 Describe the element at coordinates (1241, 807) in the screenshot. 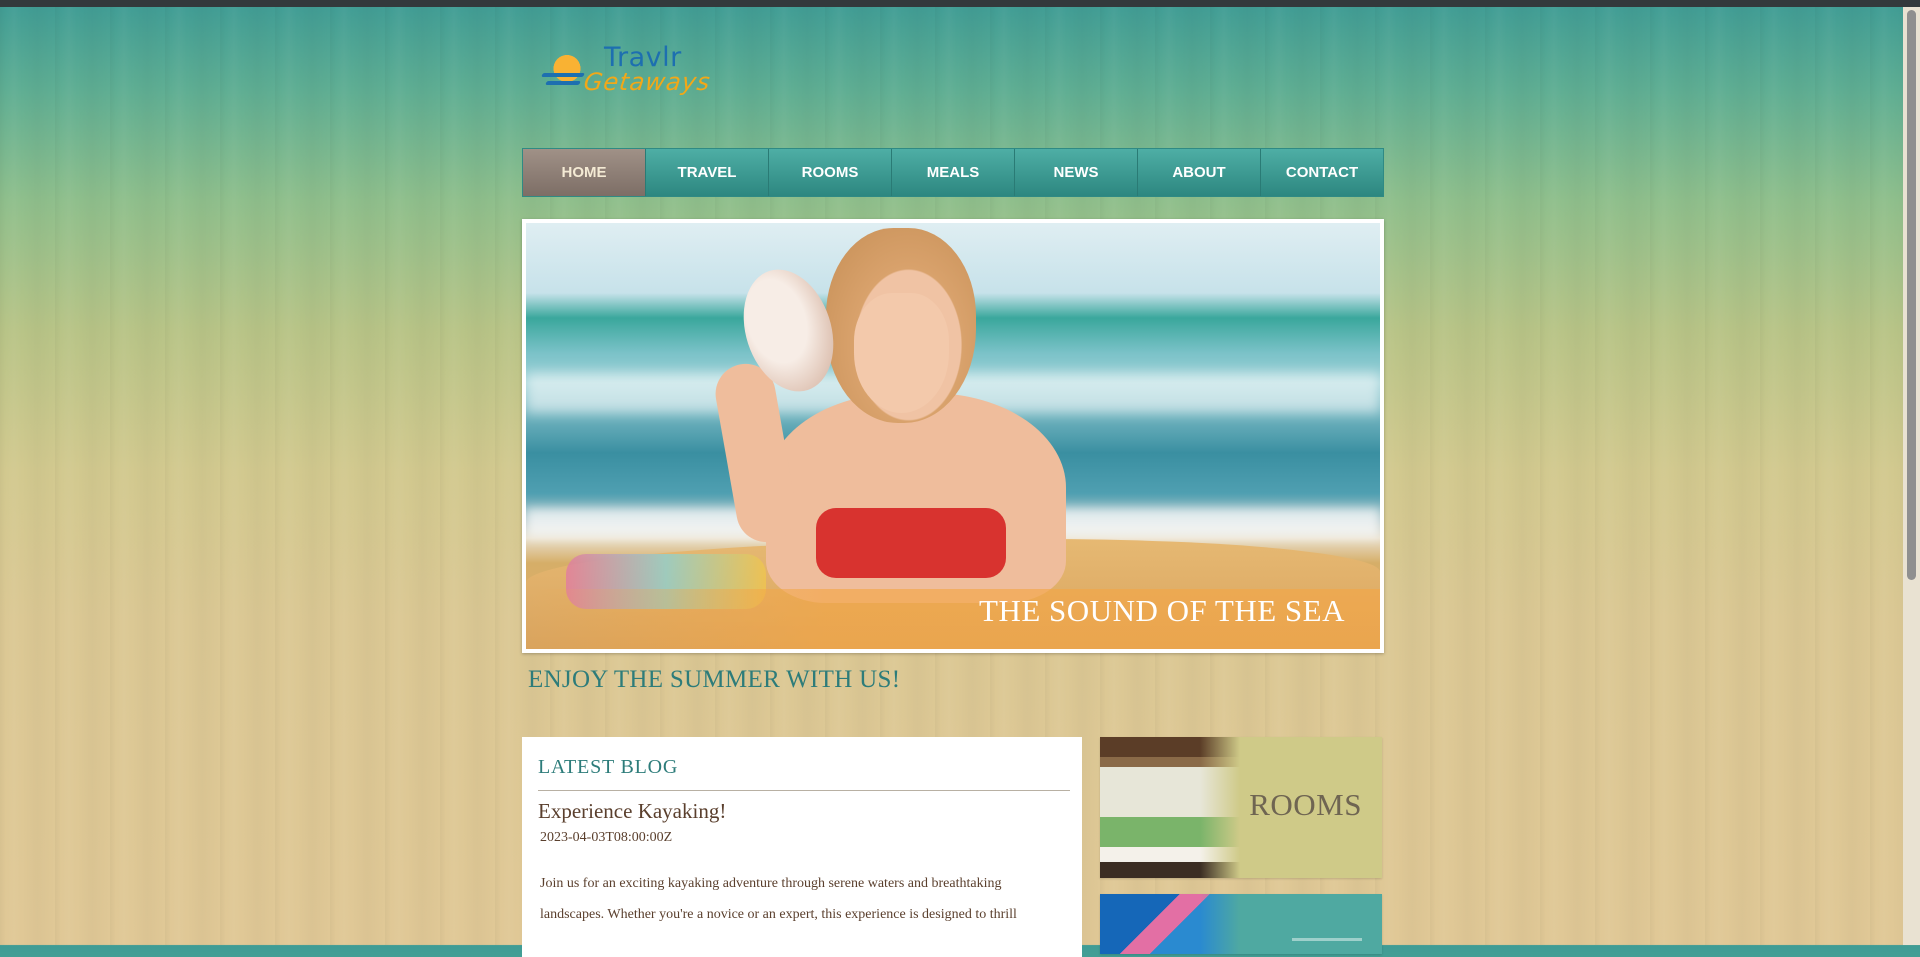

I see `rooms-card: ROOMS` at that location.